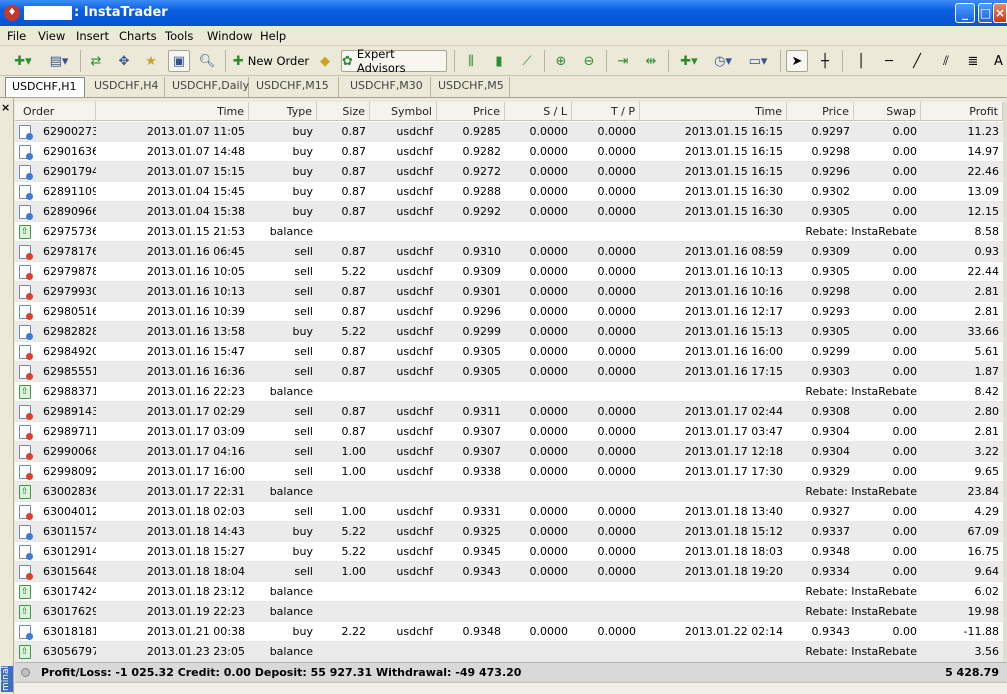 The width and height of the screenshot is (1007, 694). I want to click on new-order-button: ✚ New Order, so click(271, 61).